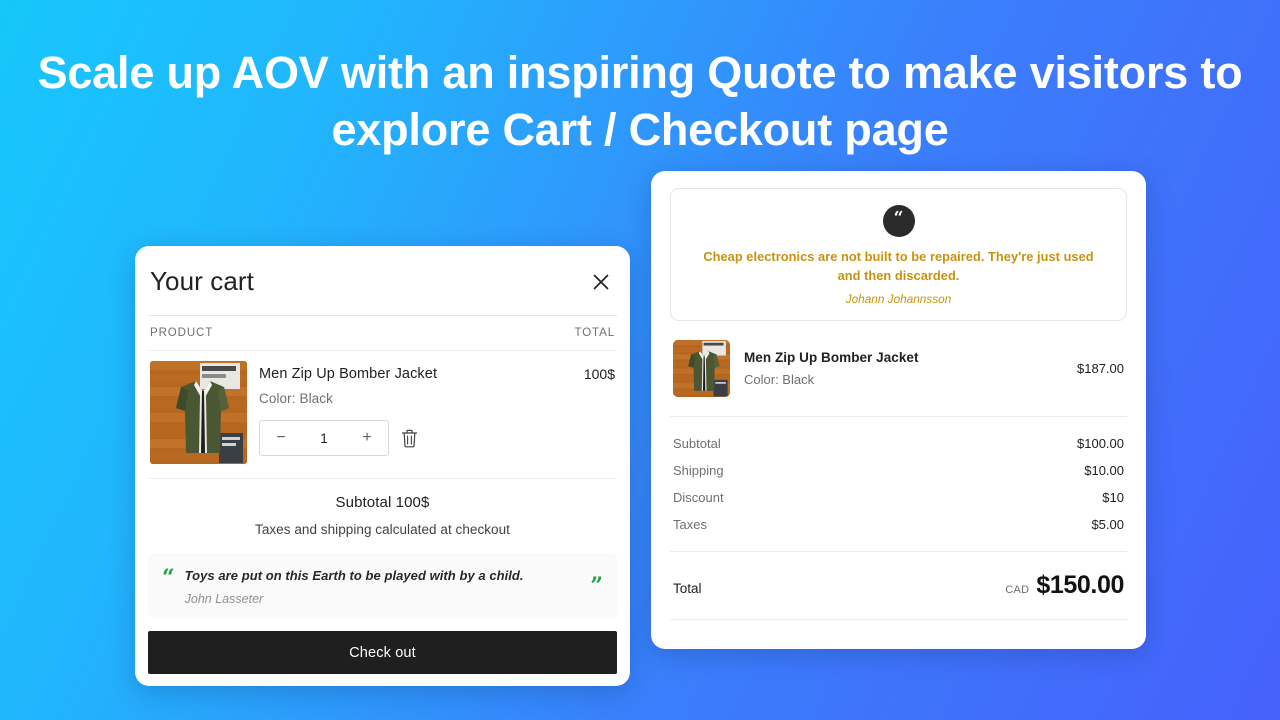 The image size is (1280, 720). I want to click on cart-title: Your cart, so click(202, 281).